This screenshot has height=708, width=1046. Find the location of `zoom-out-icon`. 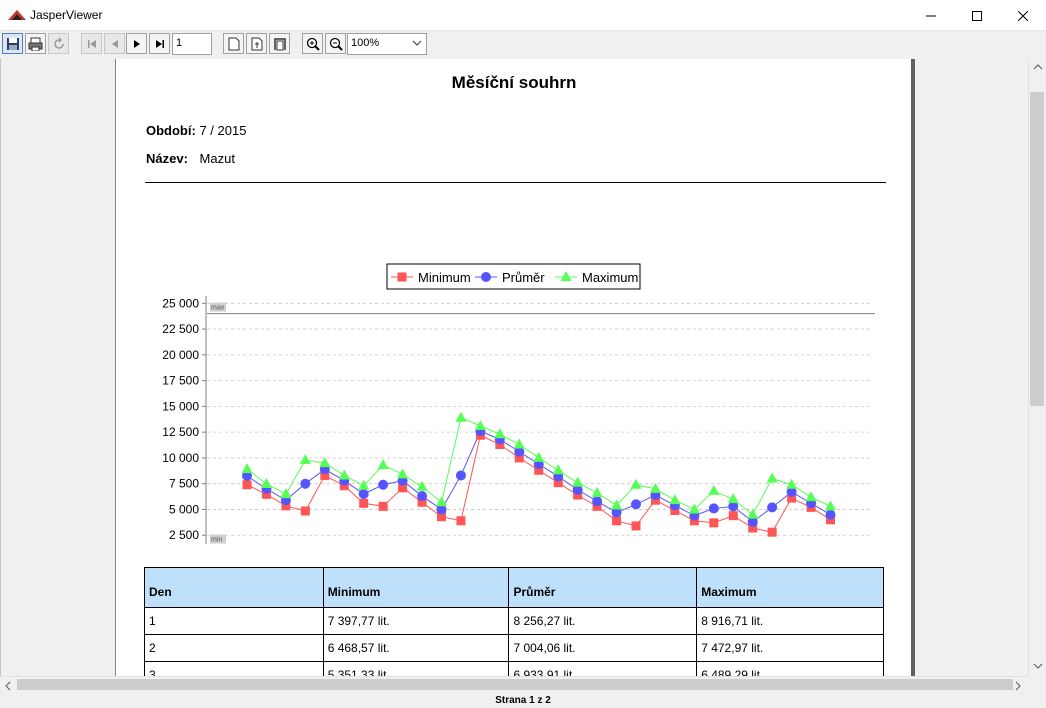

zoom-out-icon is located at coordinates (336, 44).